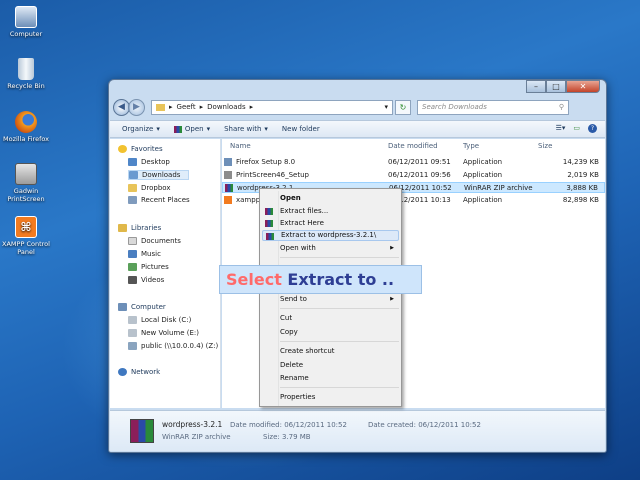 The width and height of the screenshot is (640, 480). Describe the element at coordinates (132, 241) in the screenshot. I see `documents-icon` at that location.